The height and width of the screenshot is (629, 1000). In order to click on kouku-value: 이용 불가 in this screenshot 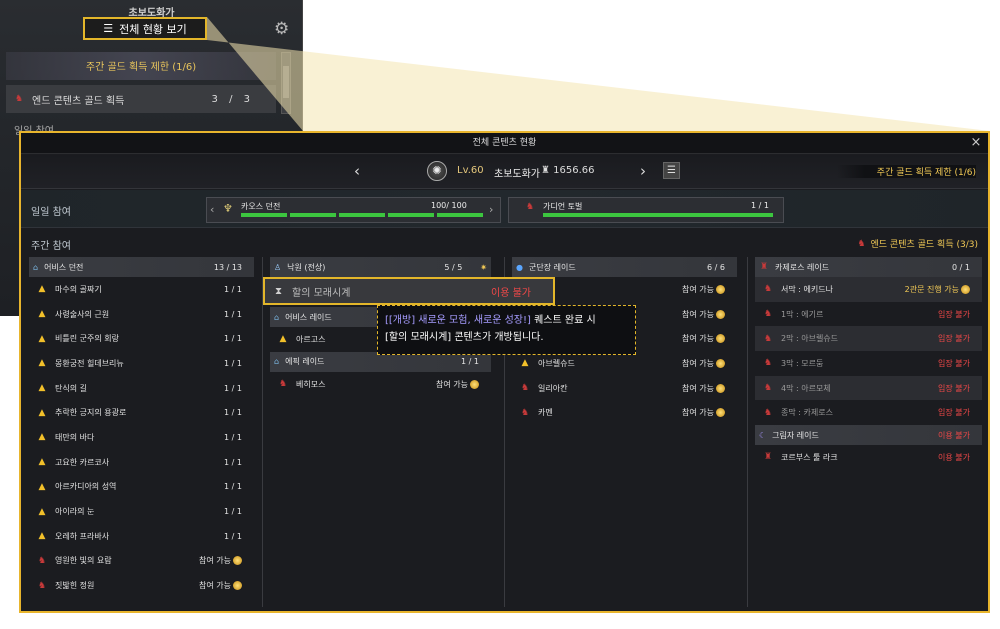, I will do `click(954, 457)`.